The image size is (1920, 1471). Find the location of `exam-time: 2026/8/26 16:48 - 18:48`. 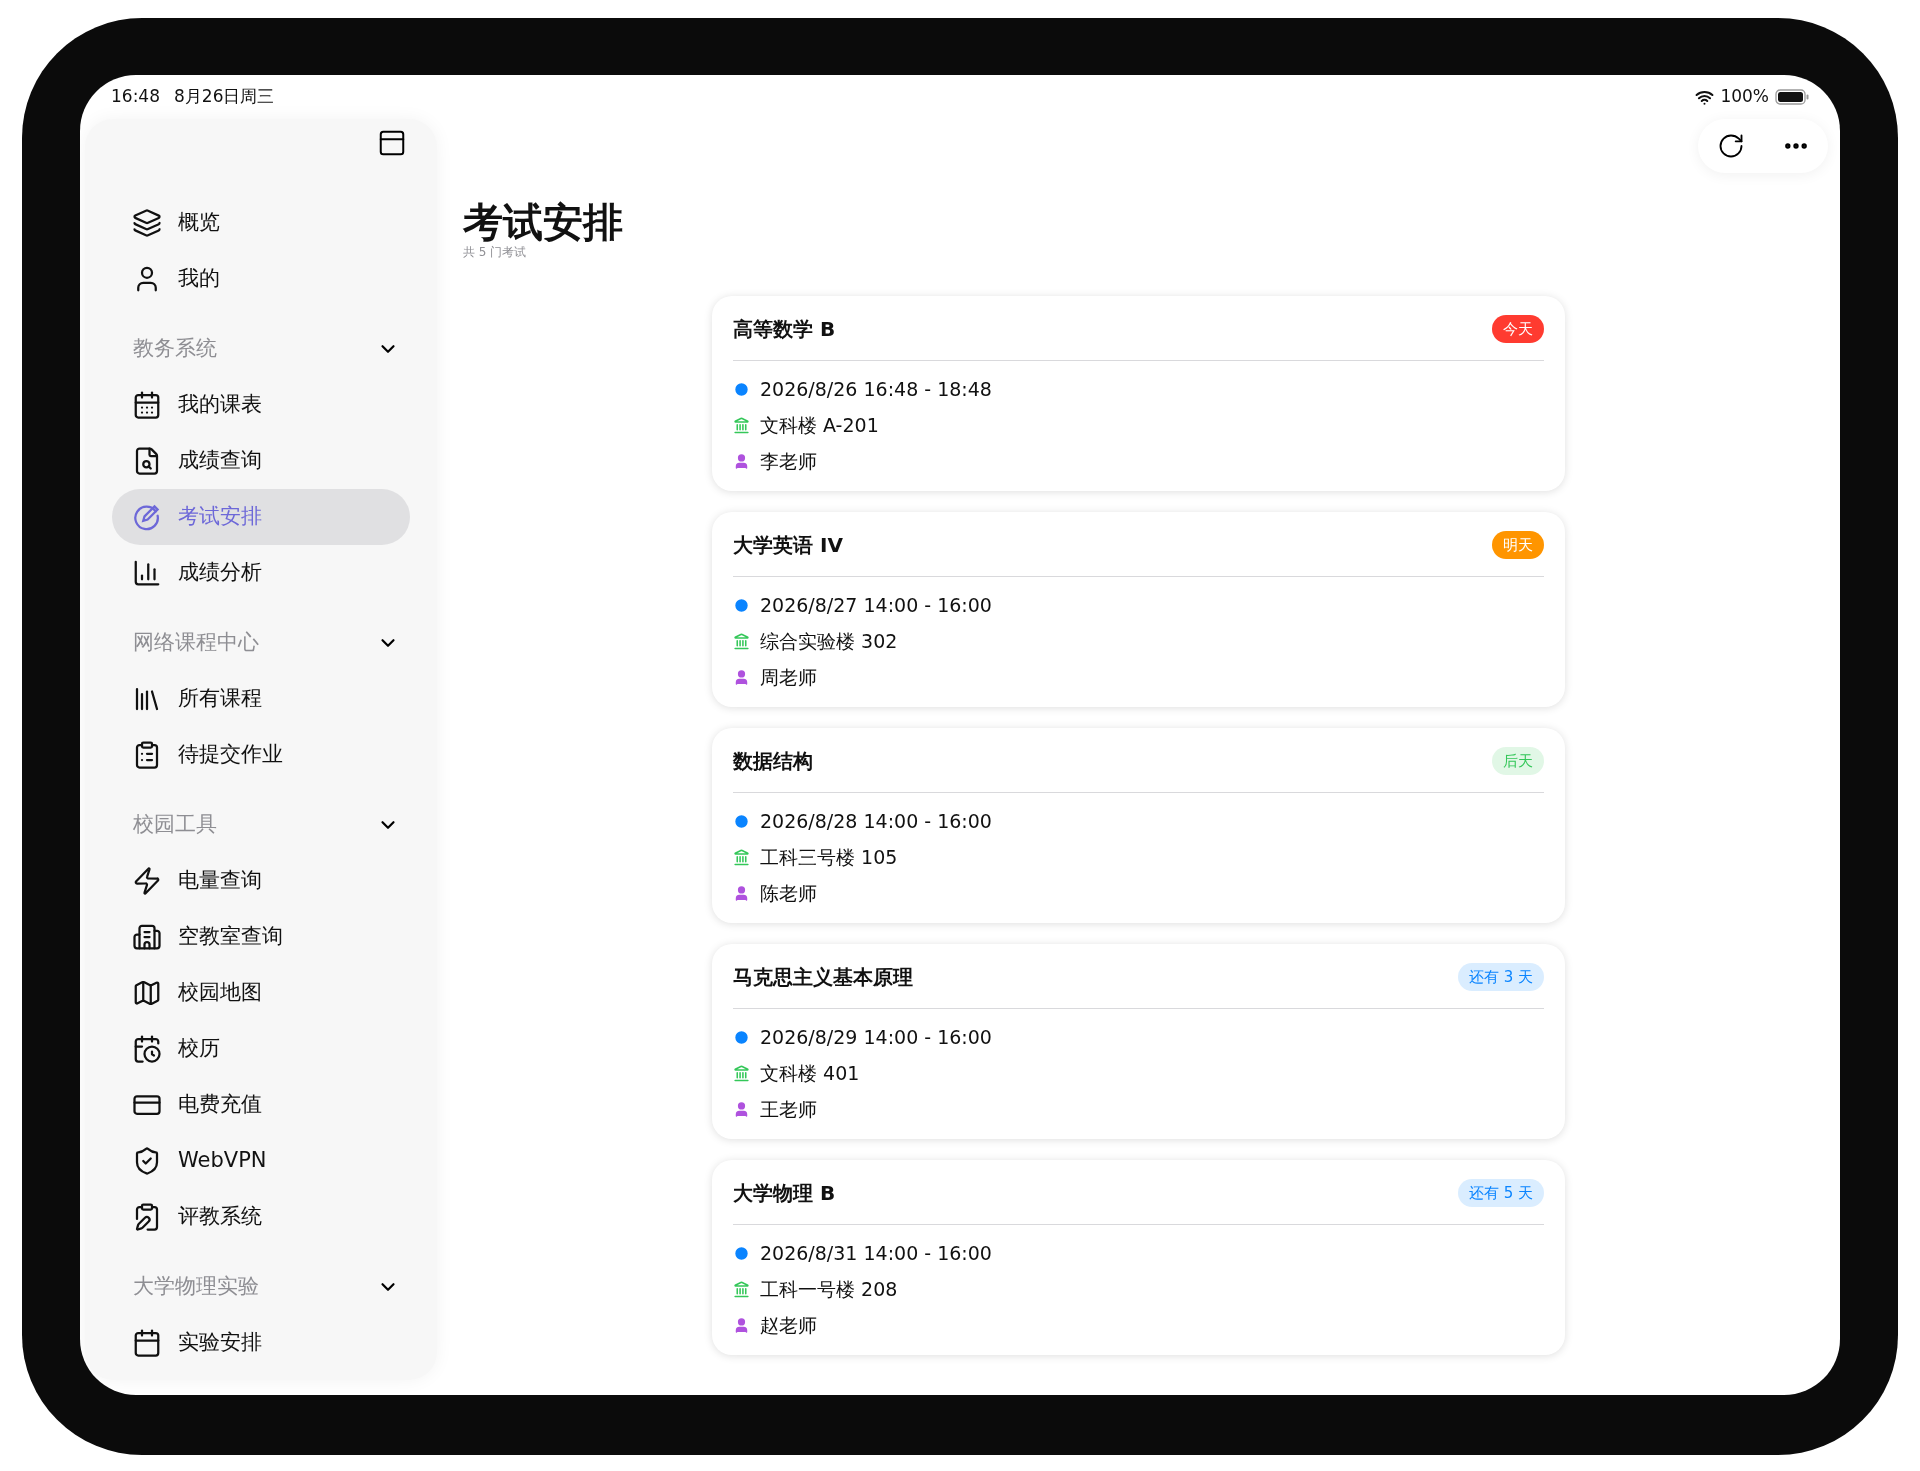

exam-time: 2026/8/26 16:48 - 18:48 is located at coordinates (876, 389).